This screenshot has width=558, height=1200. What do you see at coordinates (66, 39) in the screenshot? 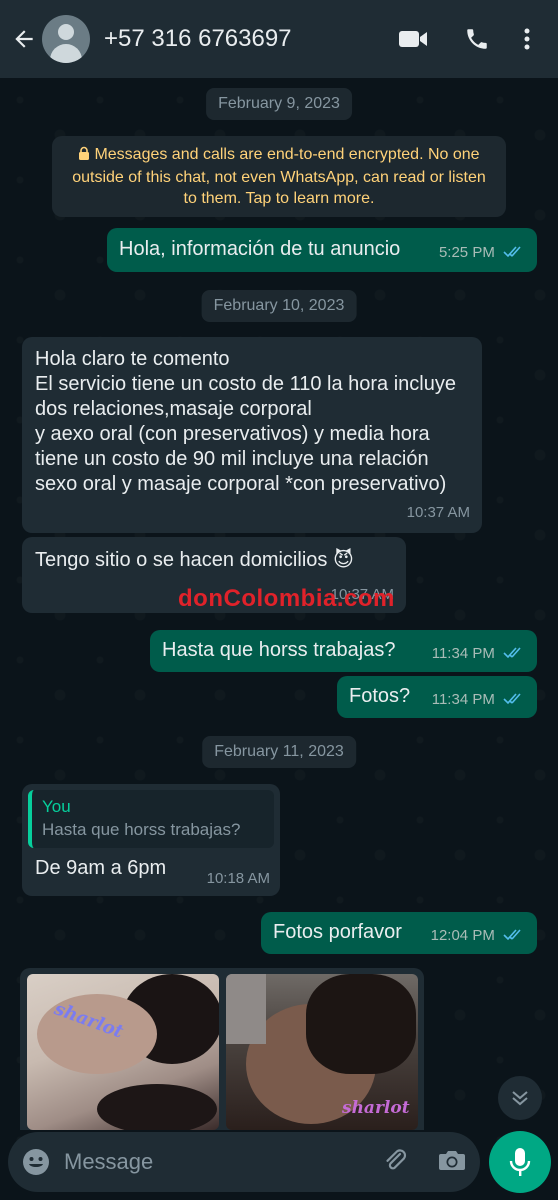
I see `avatar` at bounding box center [66, 39].